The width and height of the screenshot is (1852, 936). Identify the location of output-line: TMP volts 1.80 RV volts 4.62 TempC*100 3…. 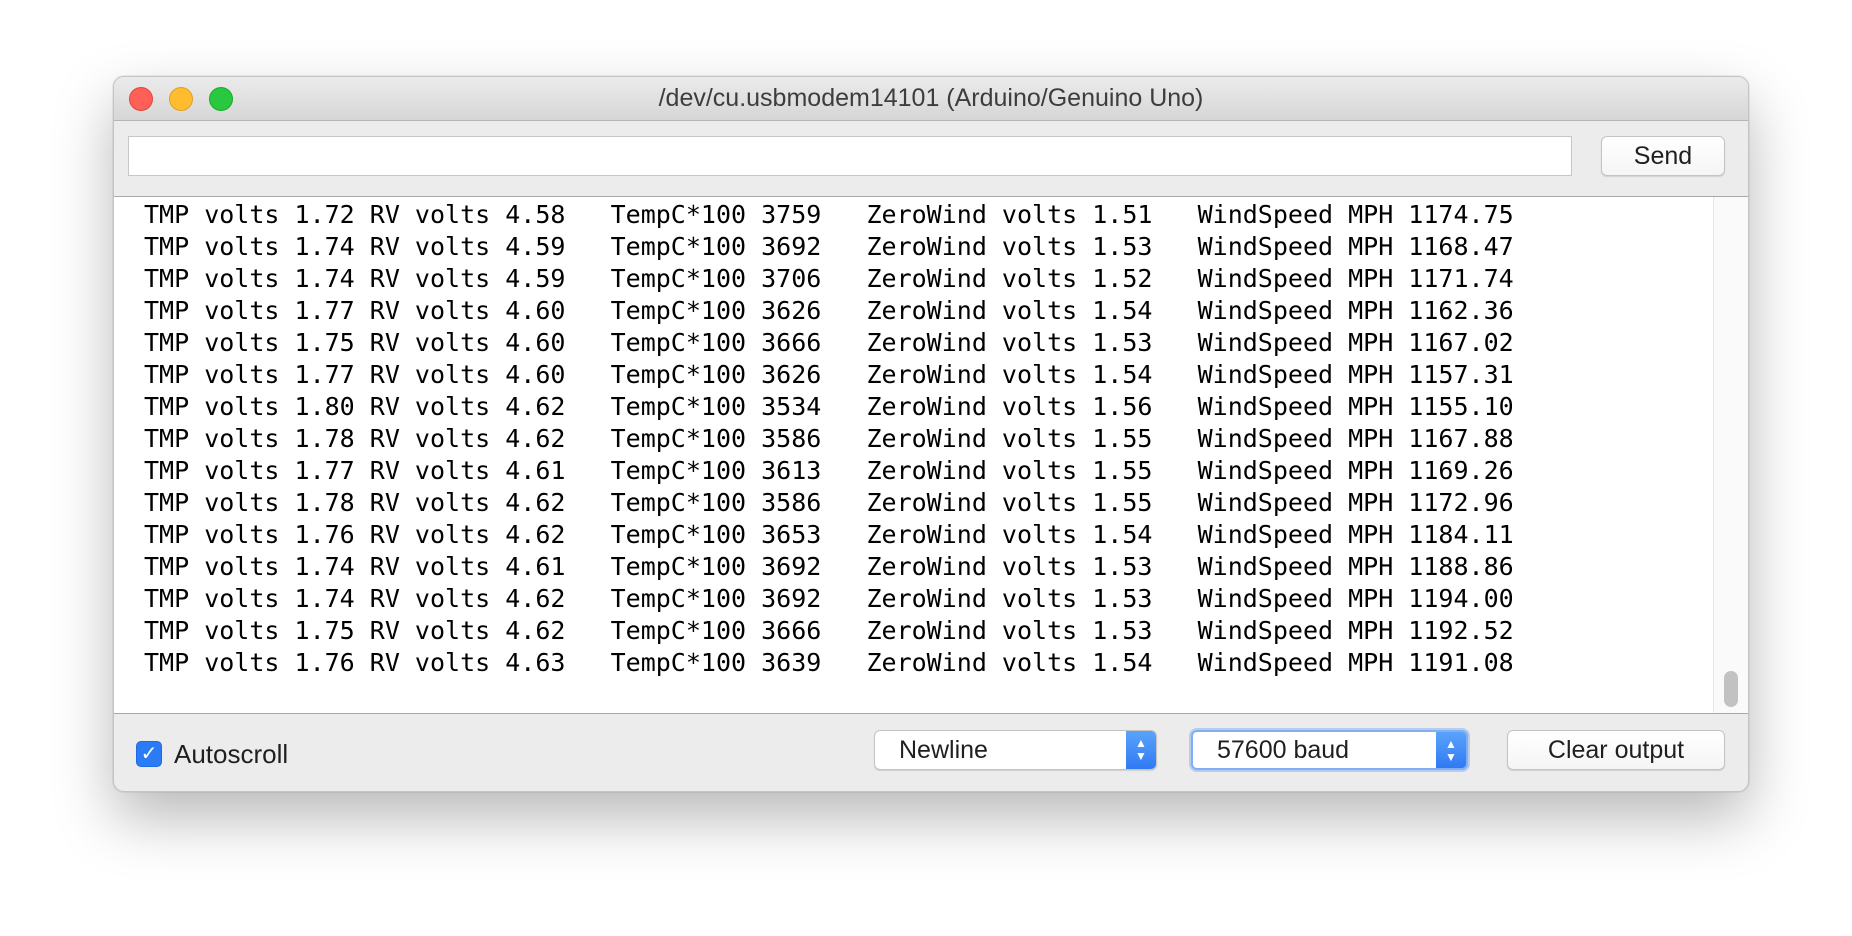
(829, 406).